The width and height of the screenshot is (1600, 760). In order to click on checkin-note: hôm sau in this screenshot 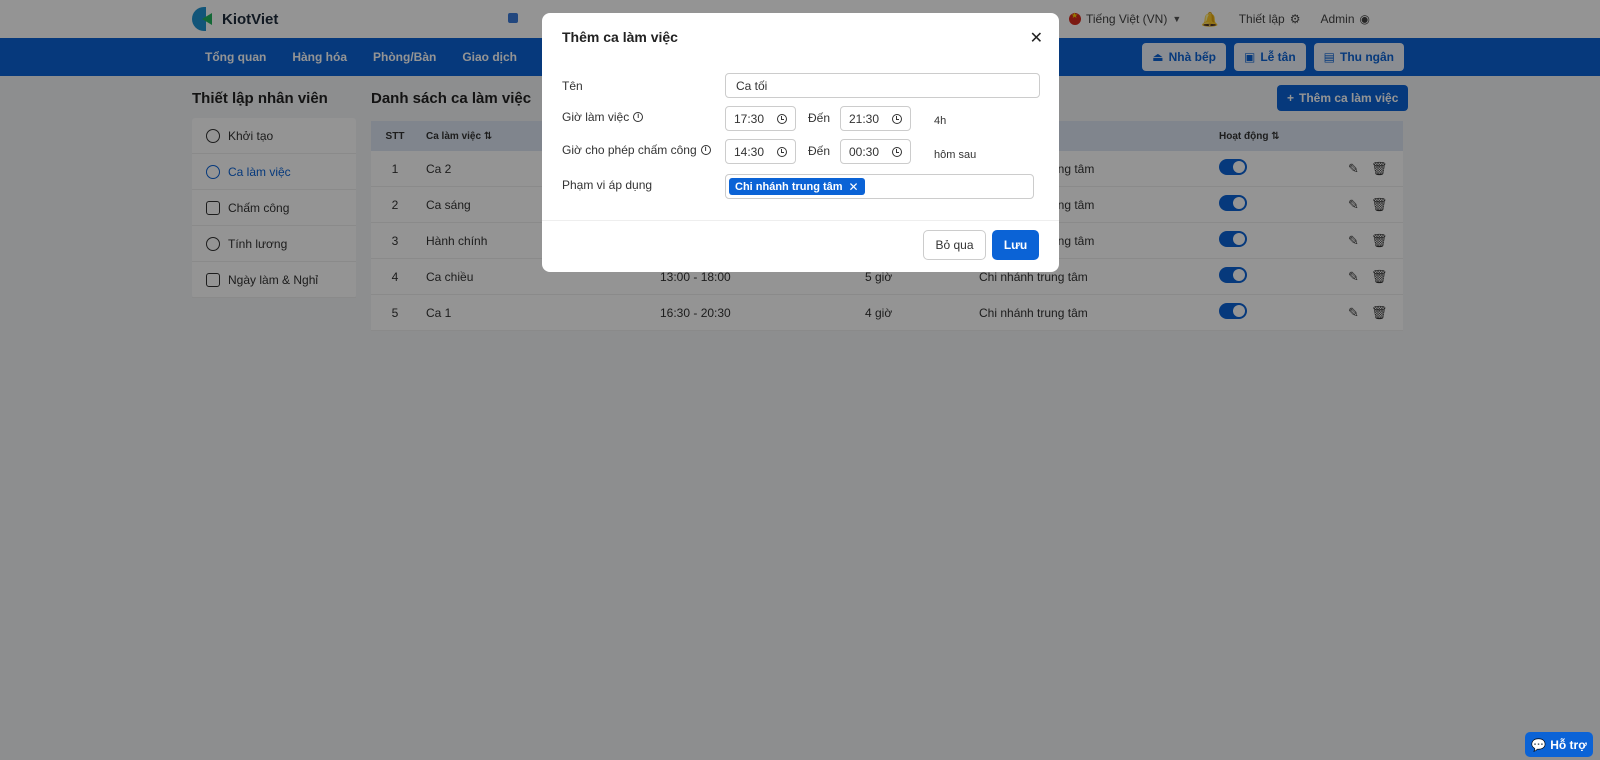, I will do `click(955, 155)`.